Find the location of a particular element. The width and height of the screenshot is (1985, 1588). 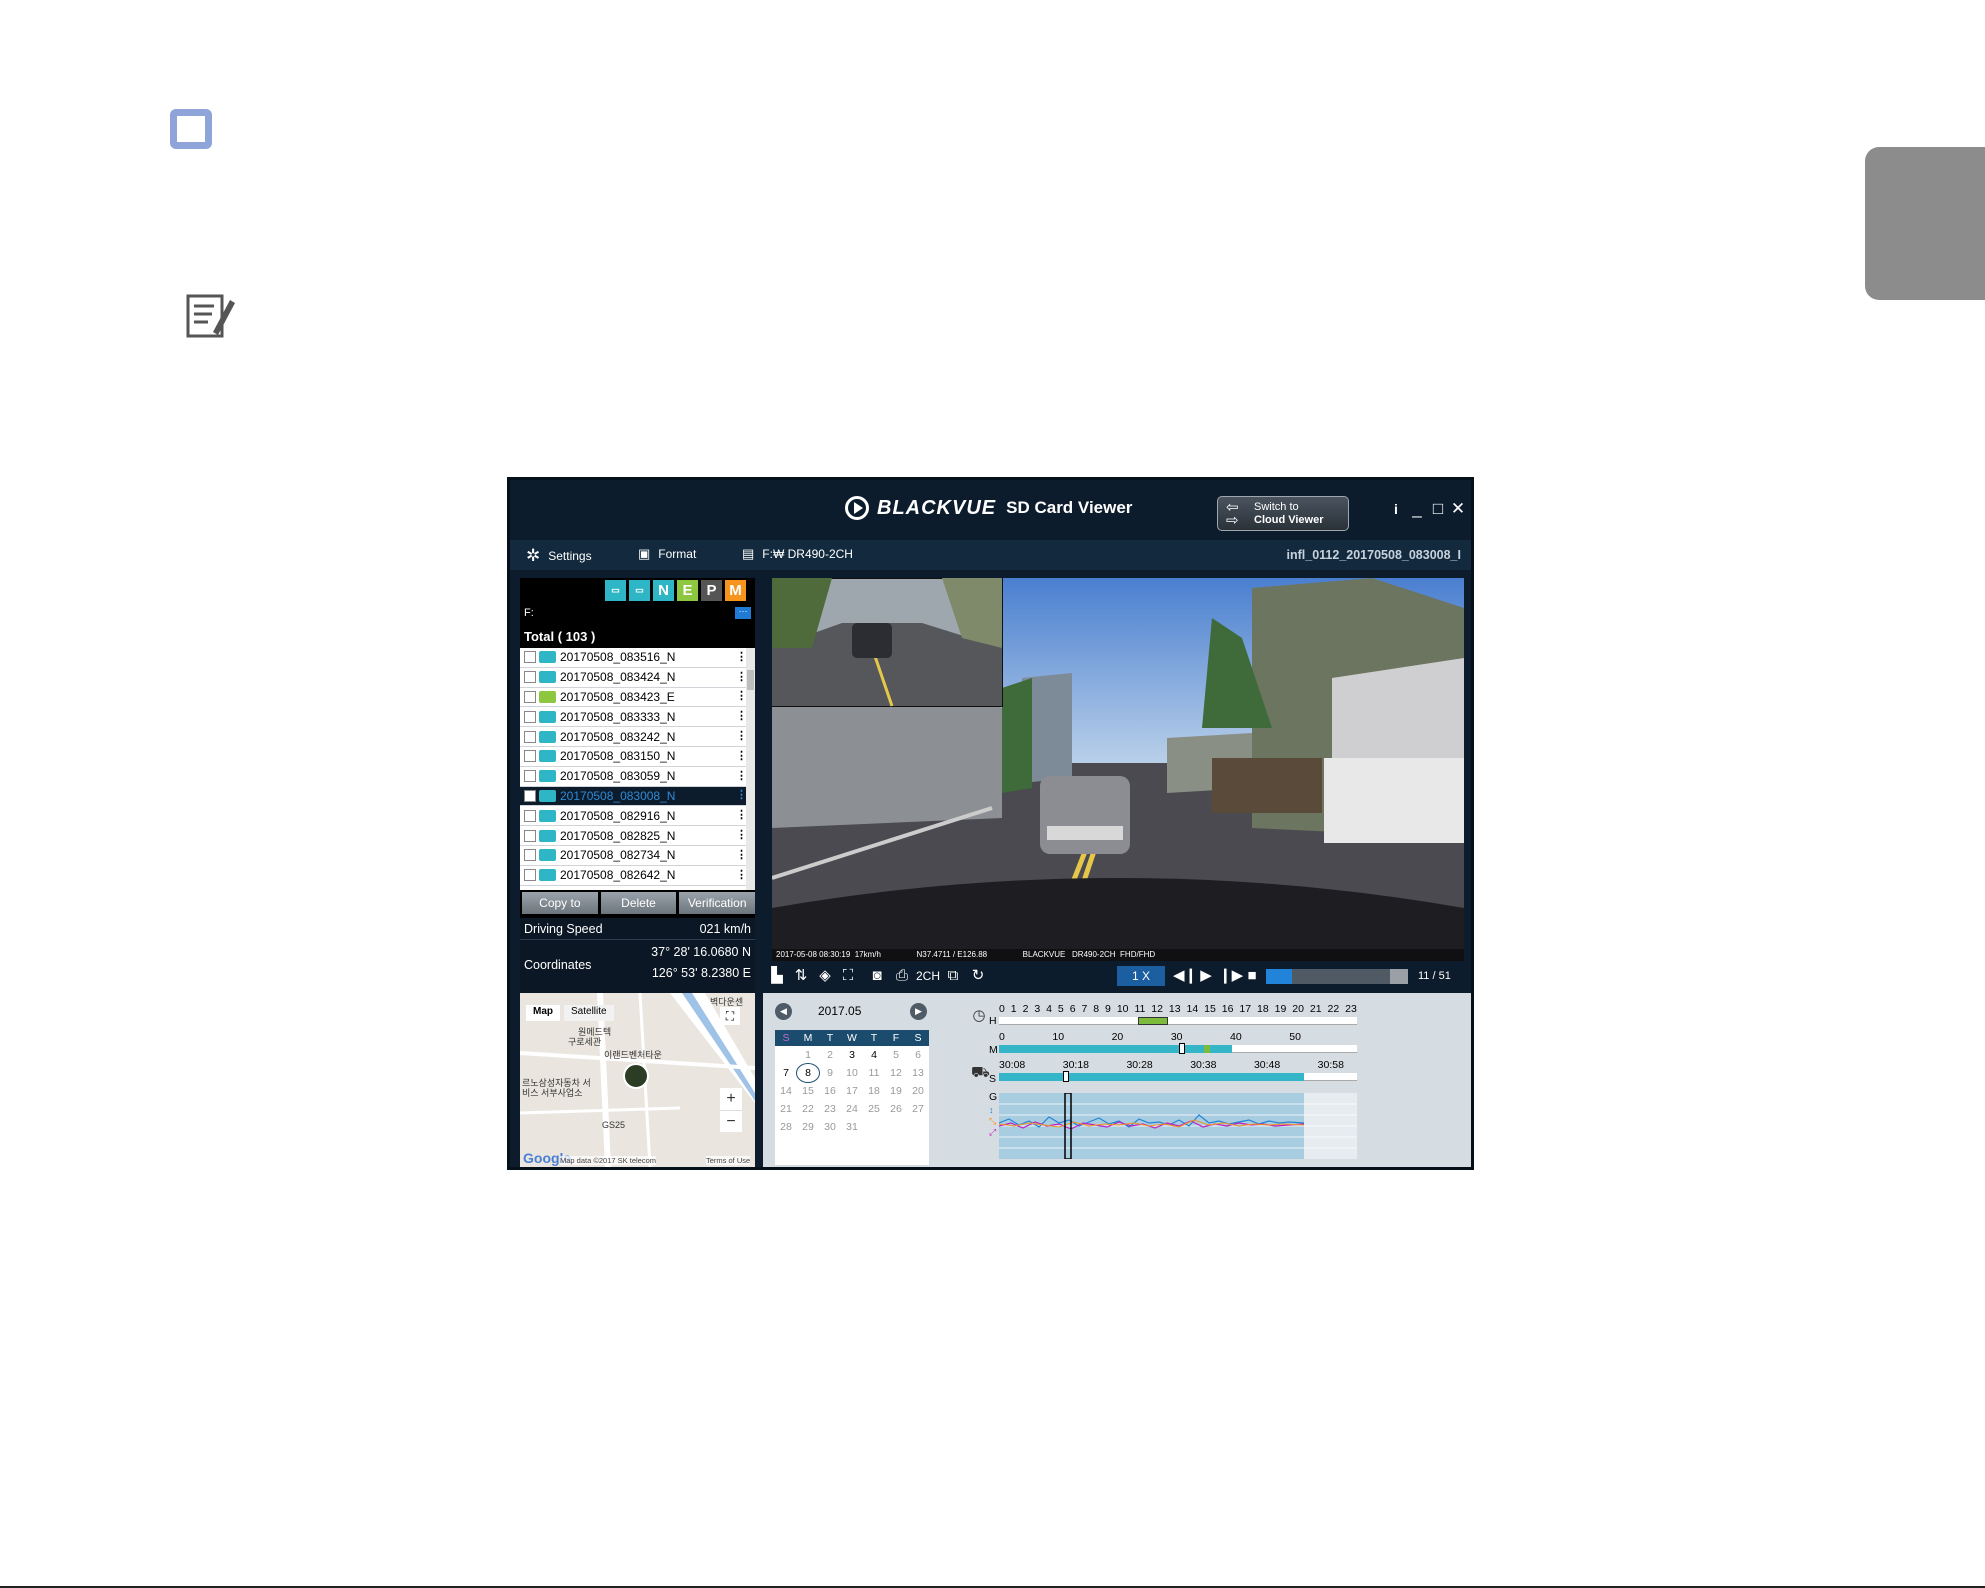

channel-toggle: 2CH is located at coordinates (928, 976).